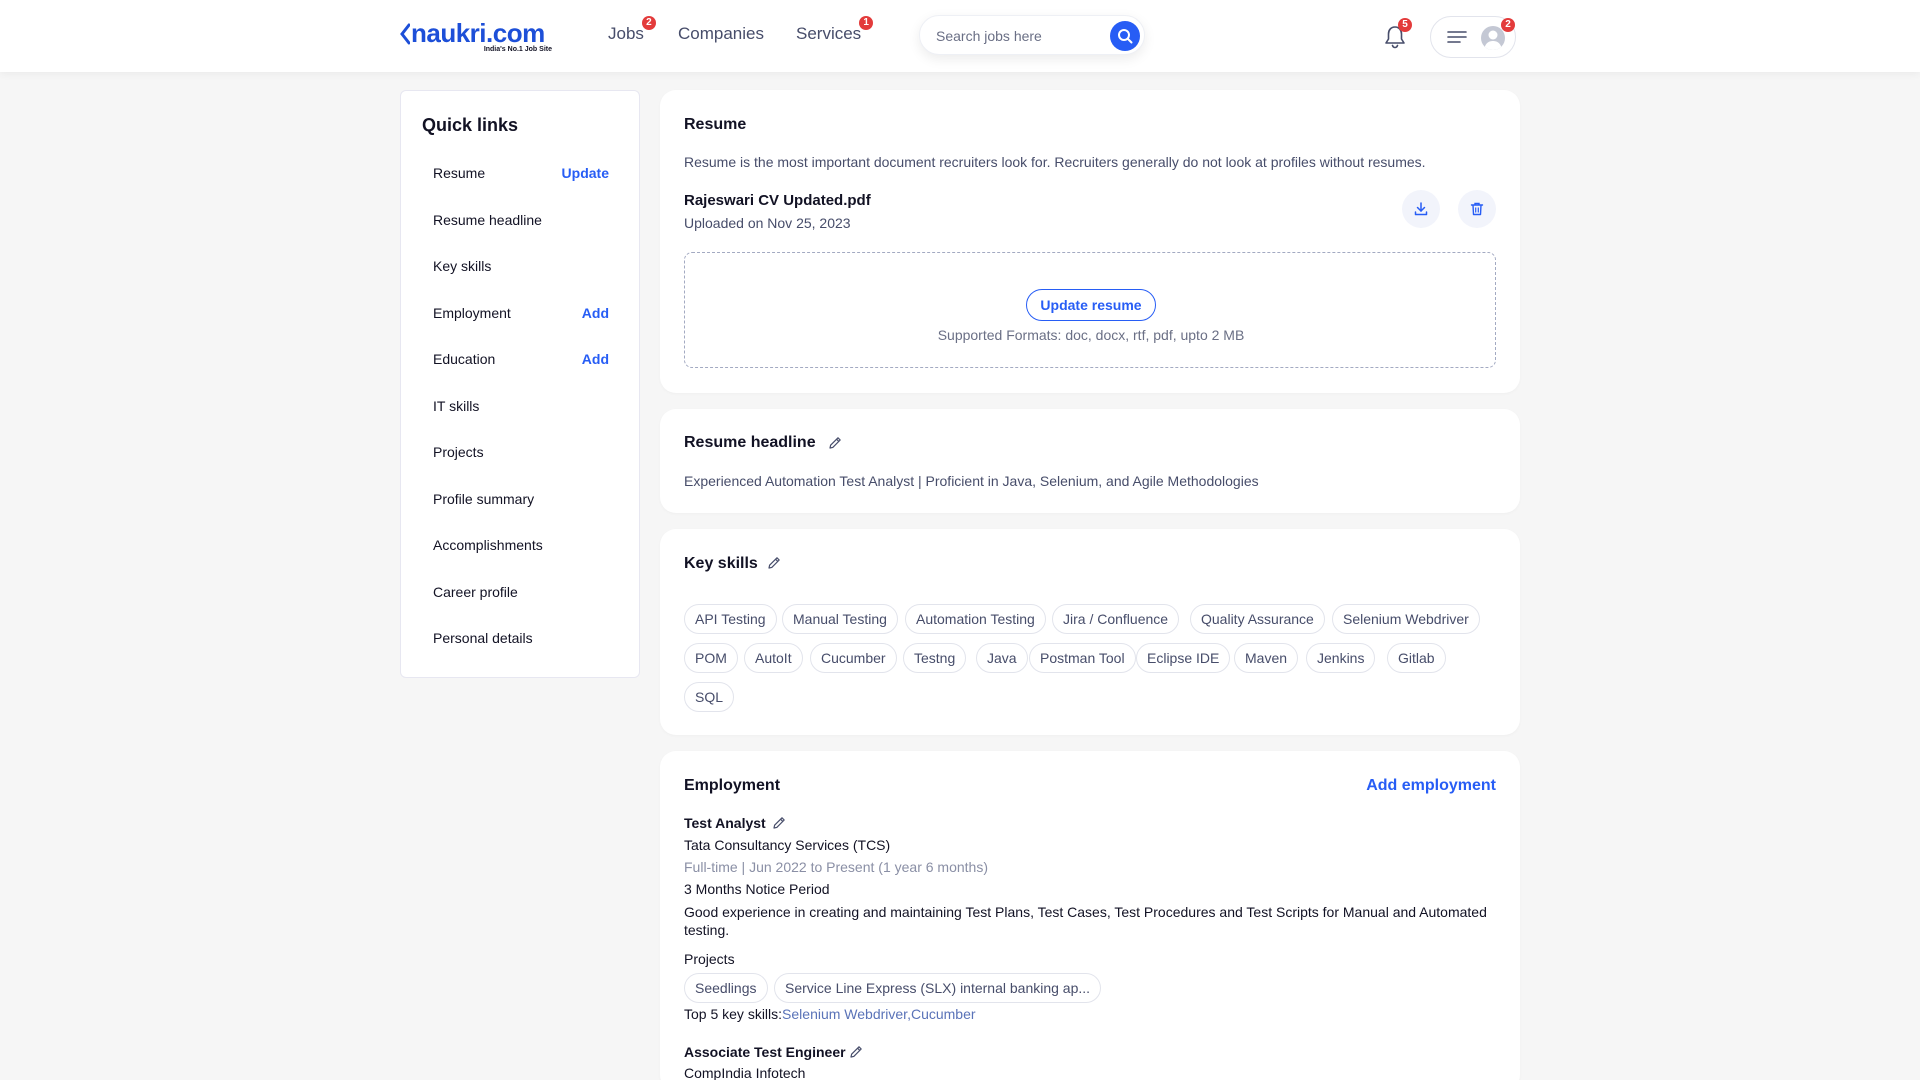 This screenshot has width=1920, height=1080. Describe the element at coordinates (521, 362) in the screenshot. I see `quick-link-education: Education Add` at that location.